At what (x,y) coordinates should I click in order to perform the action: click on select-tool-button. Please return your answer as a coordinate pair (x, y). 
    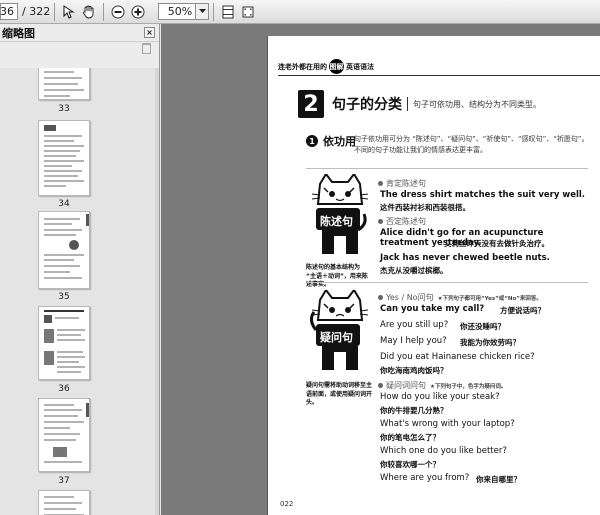
    Looking at the image, I should click on (69, 12).